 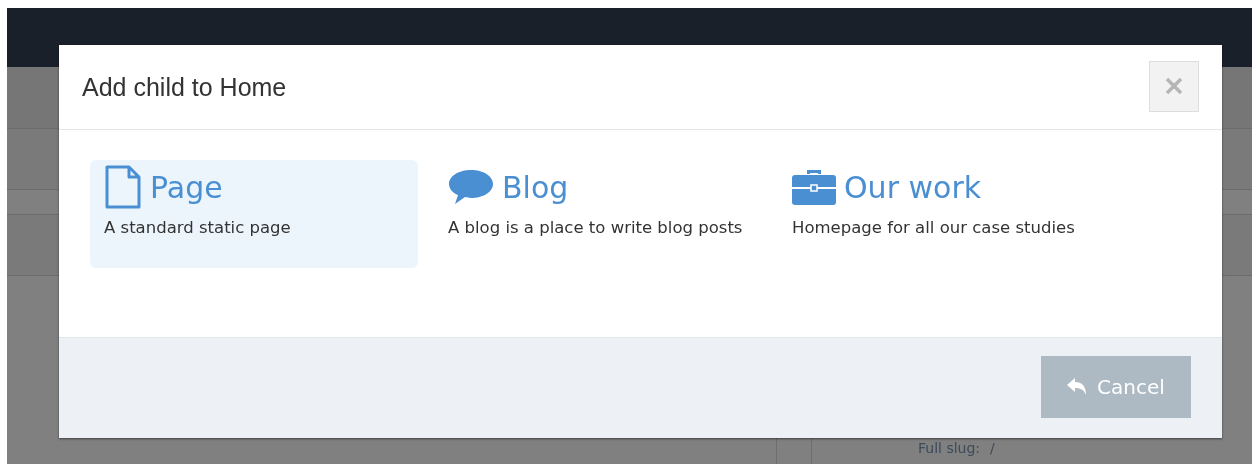 What do you see at coordinates (942, 214) in the screenshot?
I see `page-type-option: Our work Homepage for all our case studies` at bounding box center [942, 214].